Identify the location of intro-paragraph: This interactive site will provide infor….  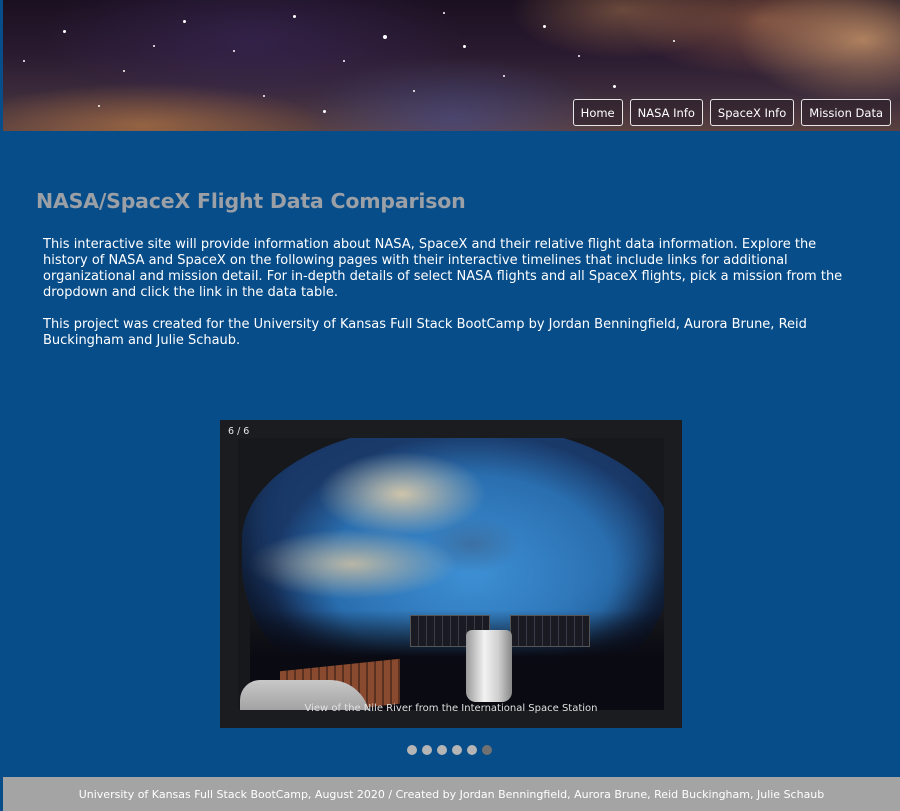
(443, 268).